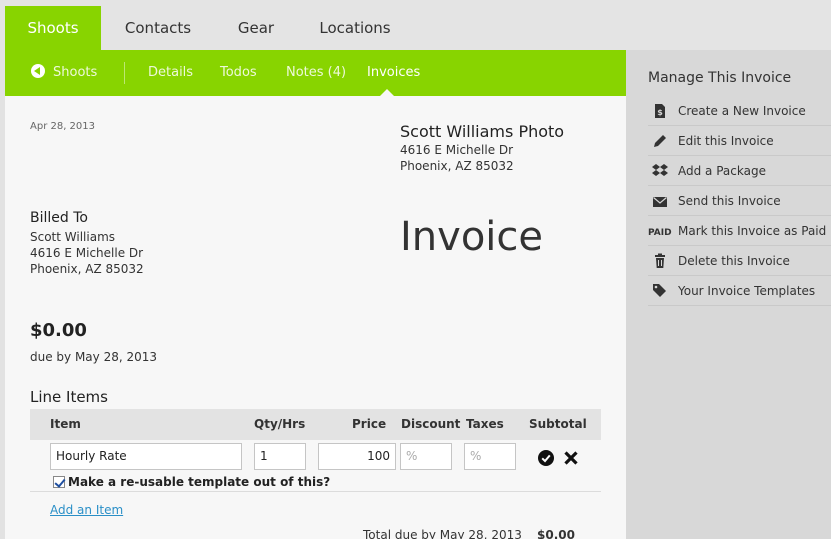 The width and height of the screenshot is (831, 539). Describe the element at coordinates (238, 73) in the screenshot. I see `subnav-todos: Todos` at that location.